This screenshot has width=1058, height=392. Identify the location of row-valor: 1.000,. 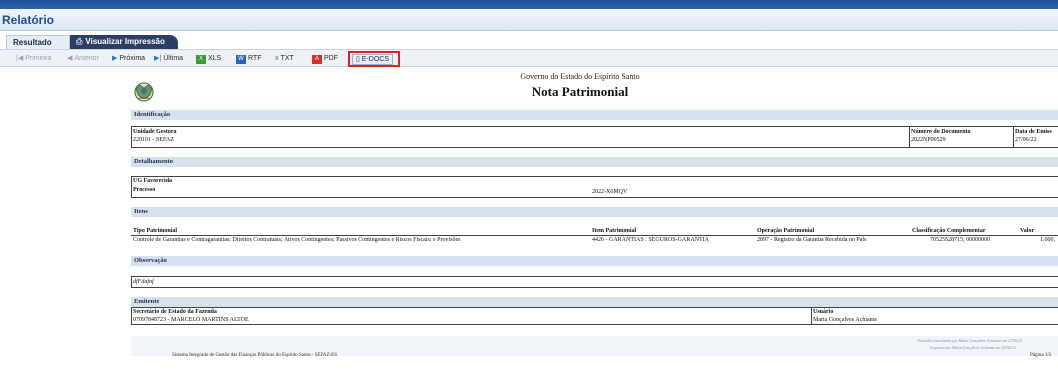
(1047, 240).